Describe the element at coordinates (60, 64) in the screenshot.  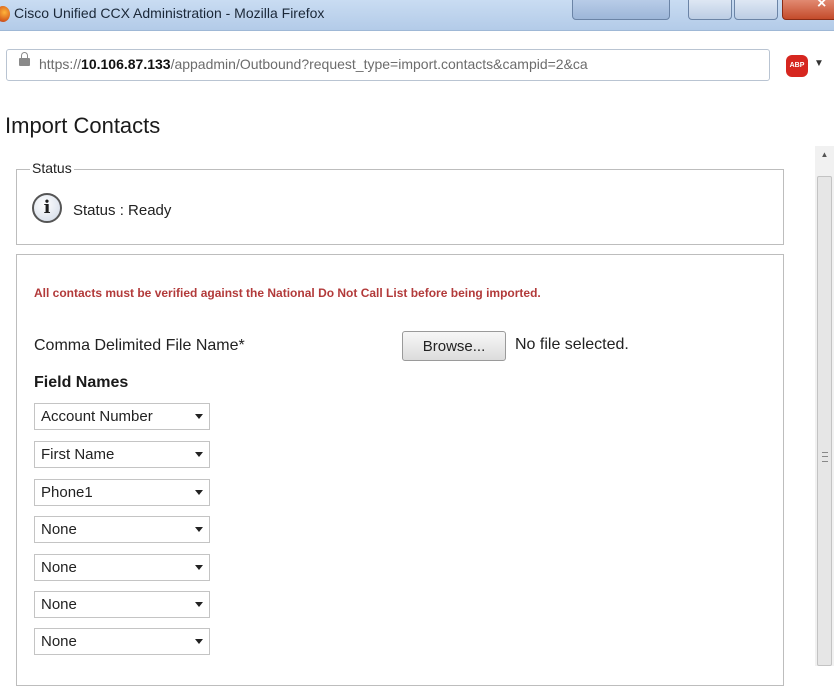
I see `url-scheme: https://` at that location.